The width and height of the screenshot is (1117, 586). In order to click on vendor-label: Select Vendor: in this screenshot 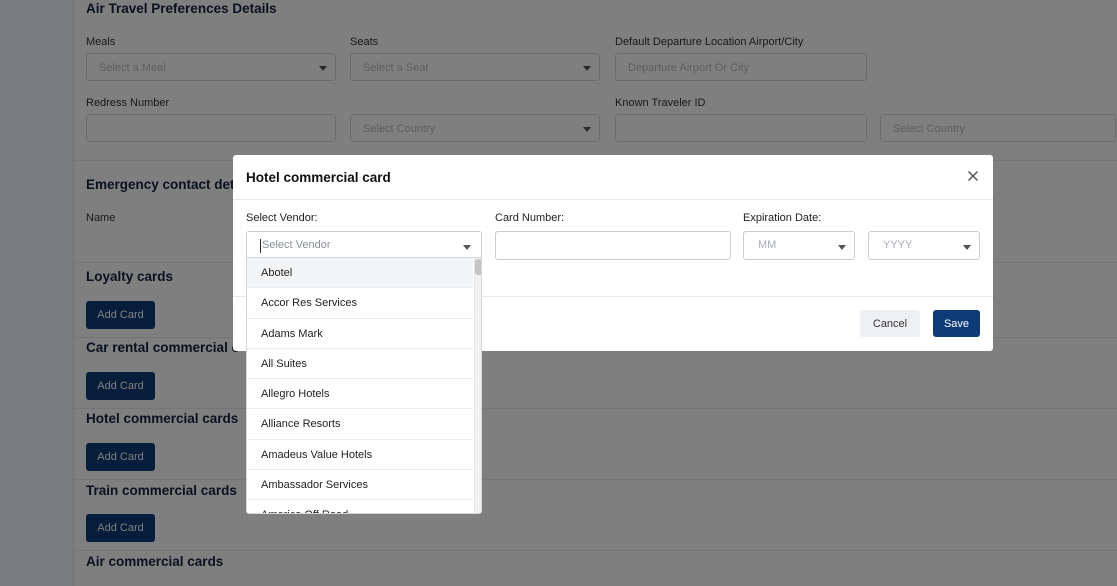, I will do `click(282, 218)`.